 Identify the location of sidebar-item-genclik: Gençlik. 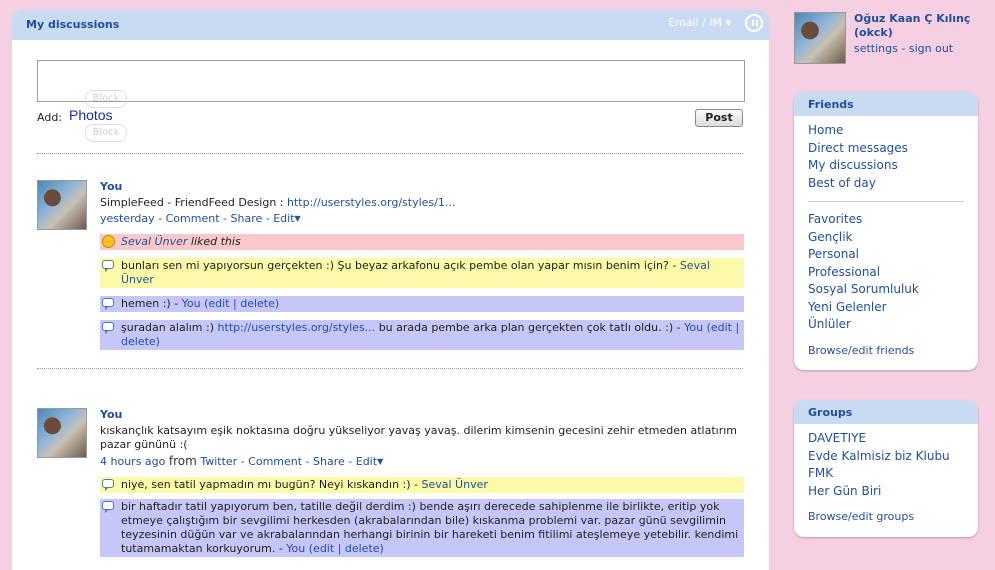
(886, 238).